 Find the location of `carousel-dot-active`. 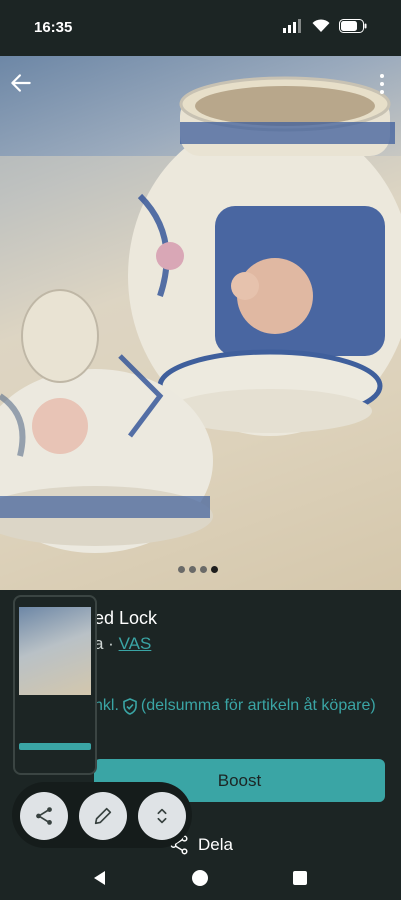

carousel-dot-active is located at coordinates (214, 569).